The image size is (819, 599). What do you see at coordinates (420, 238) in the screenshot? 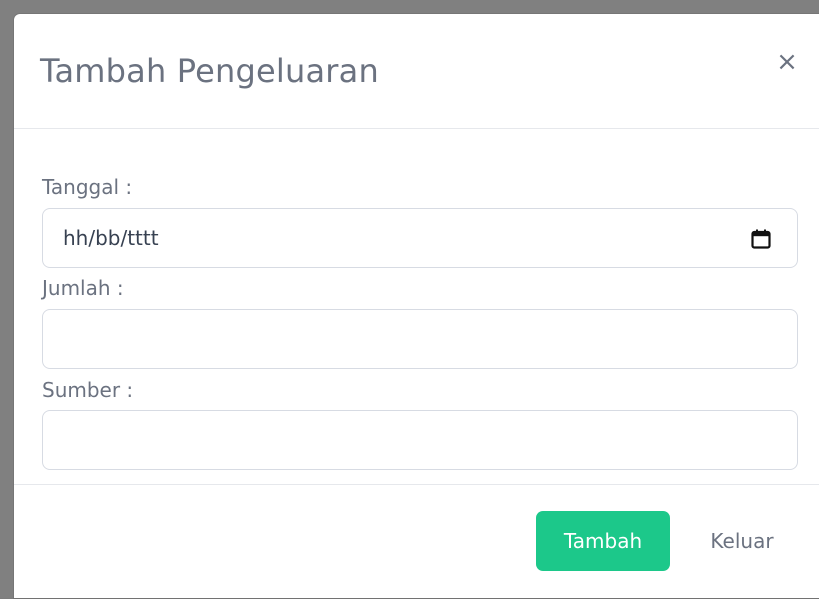
I see `tanggal-date-input: hh/bb/tttt` at bounding box center [420, 238].